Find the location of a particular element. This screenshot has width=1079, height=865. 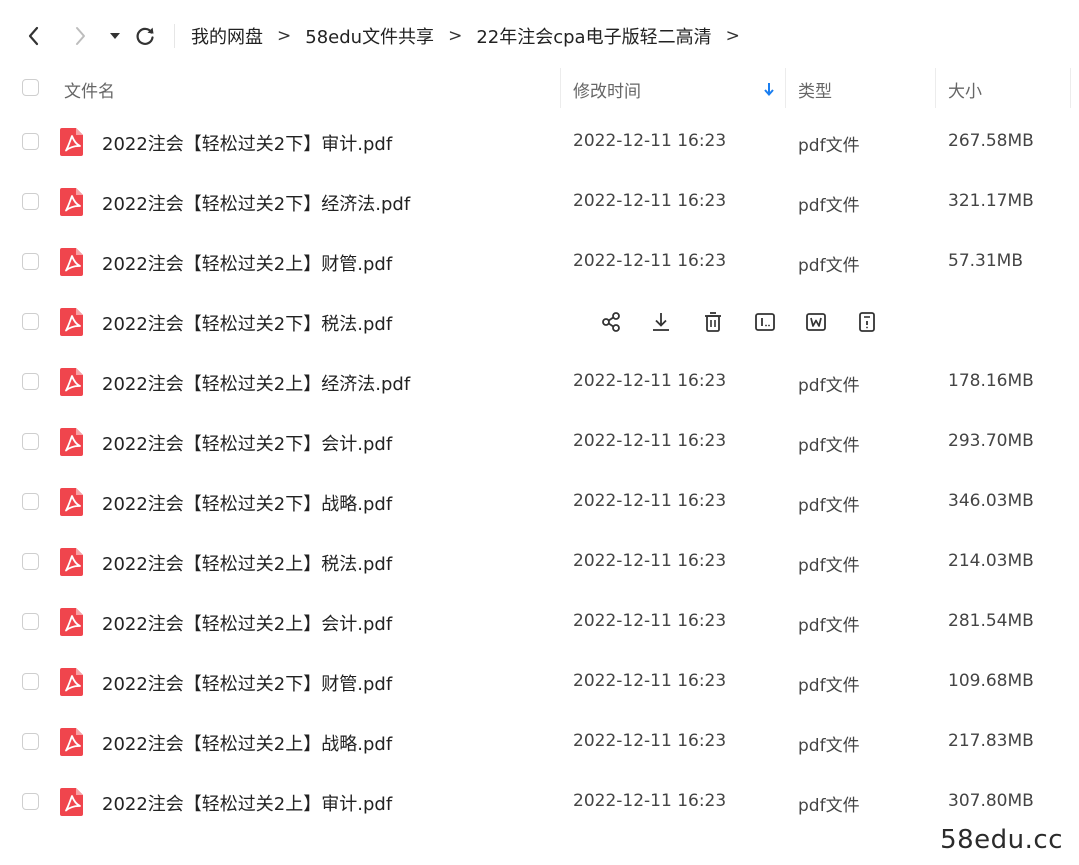

file-name: 2022注会【轻松过关2上】战略.pdf is located at coordinates (247, 743).